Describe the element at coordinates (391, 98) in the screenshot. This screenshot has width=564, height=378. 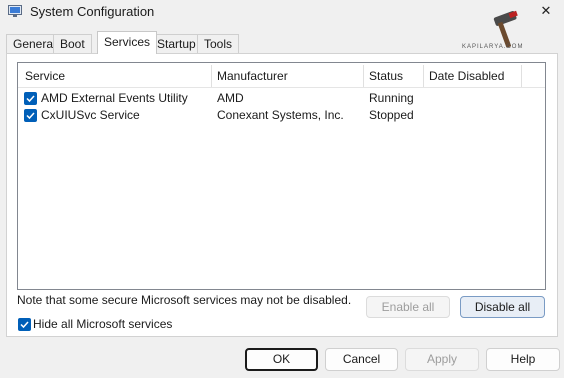
I see `service-status: Running` at that location.